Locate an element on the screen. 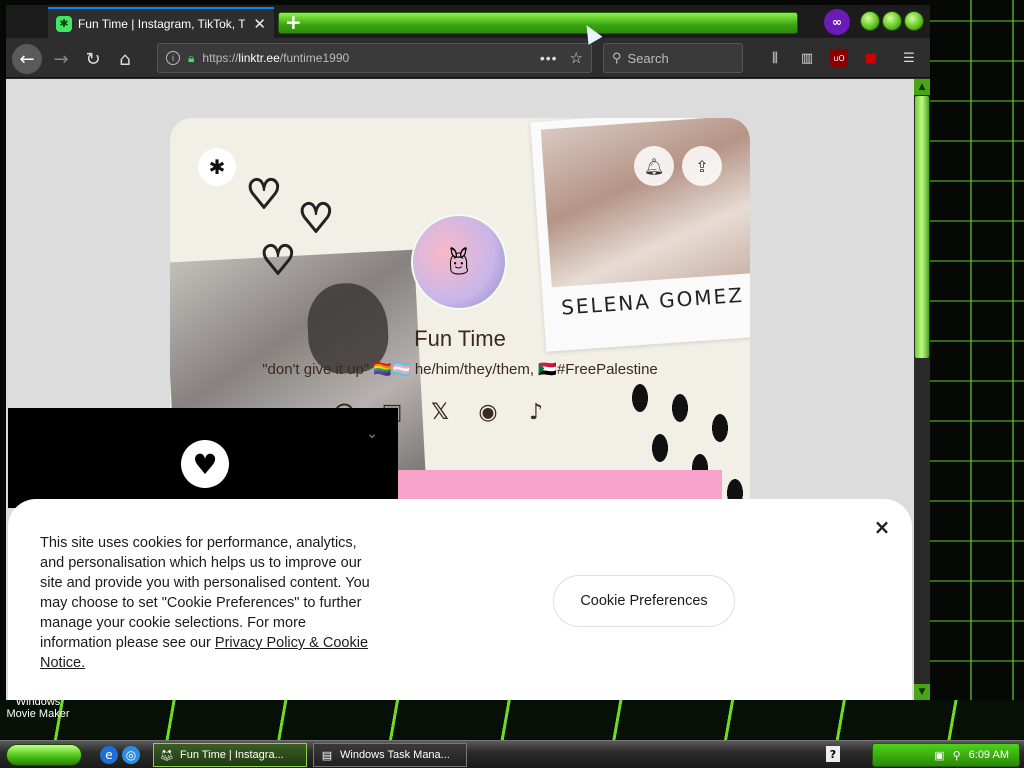 The width and height of the screenshot is (1024, 768). linktree-logo-button: ✱ is located at coordinates (217, 167).